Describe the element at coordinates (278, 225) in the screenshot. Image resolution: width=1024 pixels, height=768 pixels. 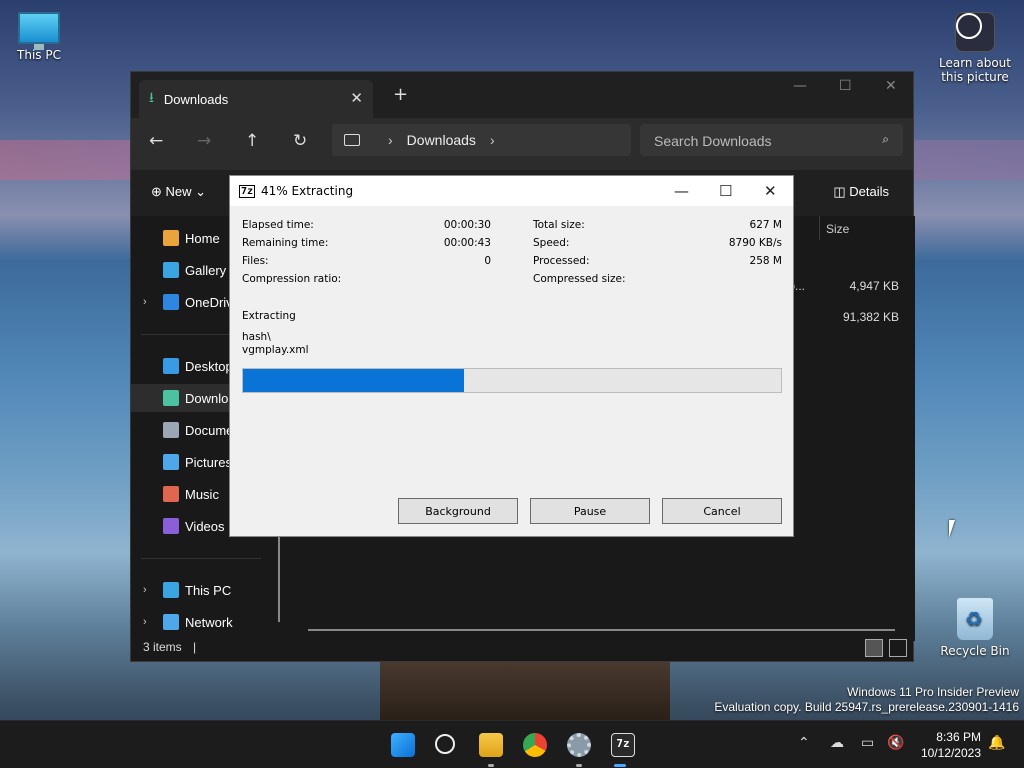
I see `elapsed-time-label: Elapsed time:` at that location.